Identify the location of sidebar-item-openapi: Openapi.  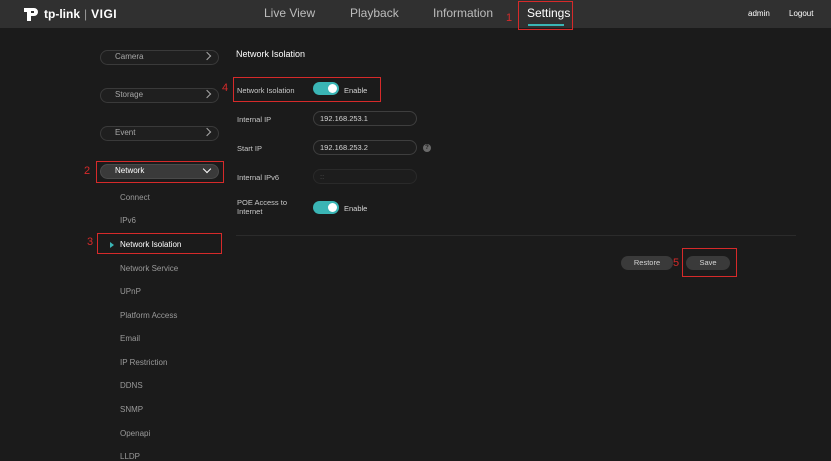
(135, 433).